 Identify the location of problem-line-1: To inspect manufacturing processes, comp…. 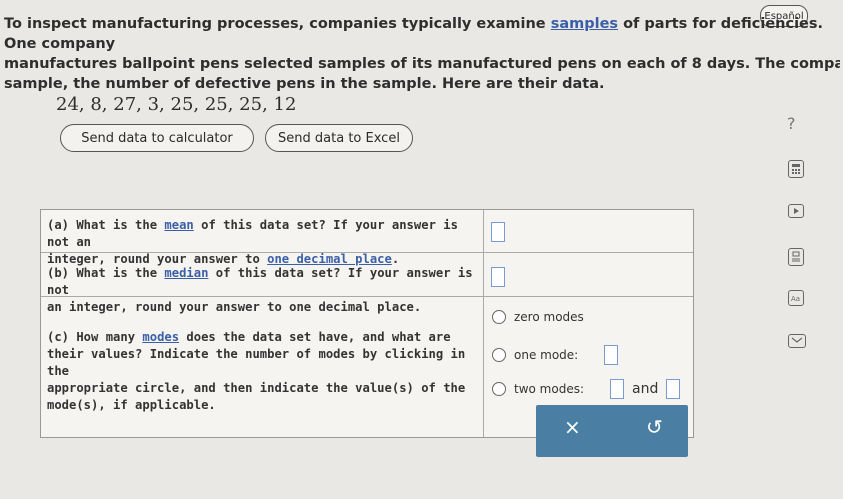
(414, 34).